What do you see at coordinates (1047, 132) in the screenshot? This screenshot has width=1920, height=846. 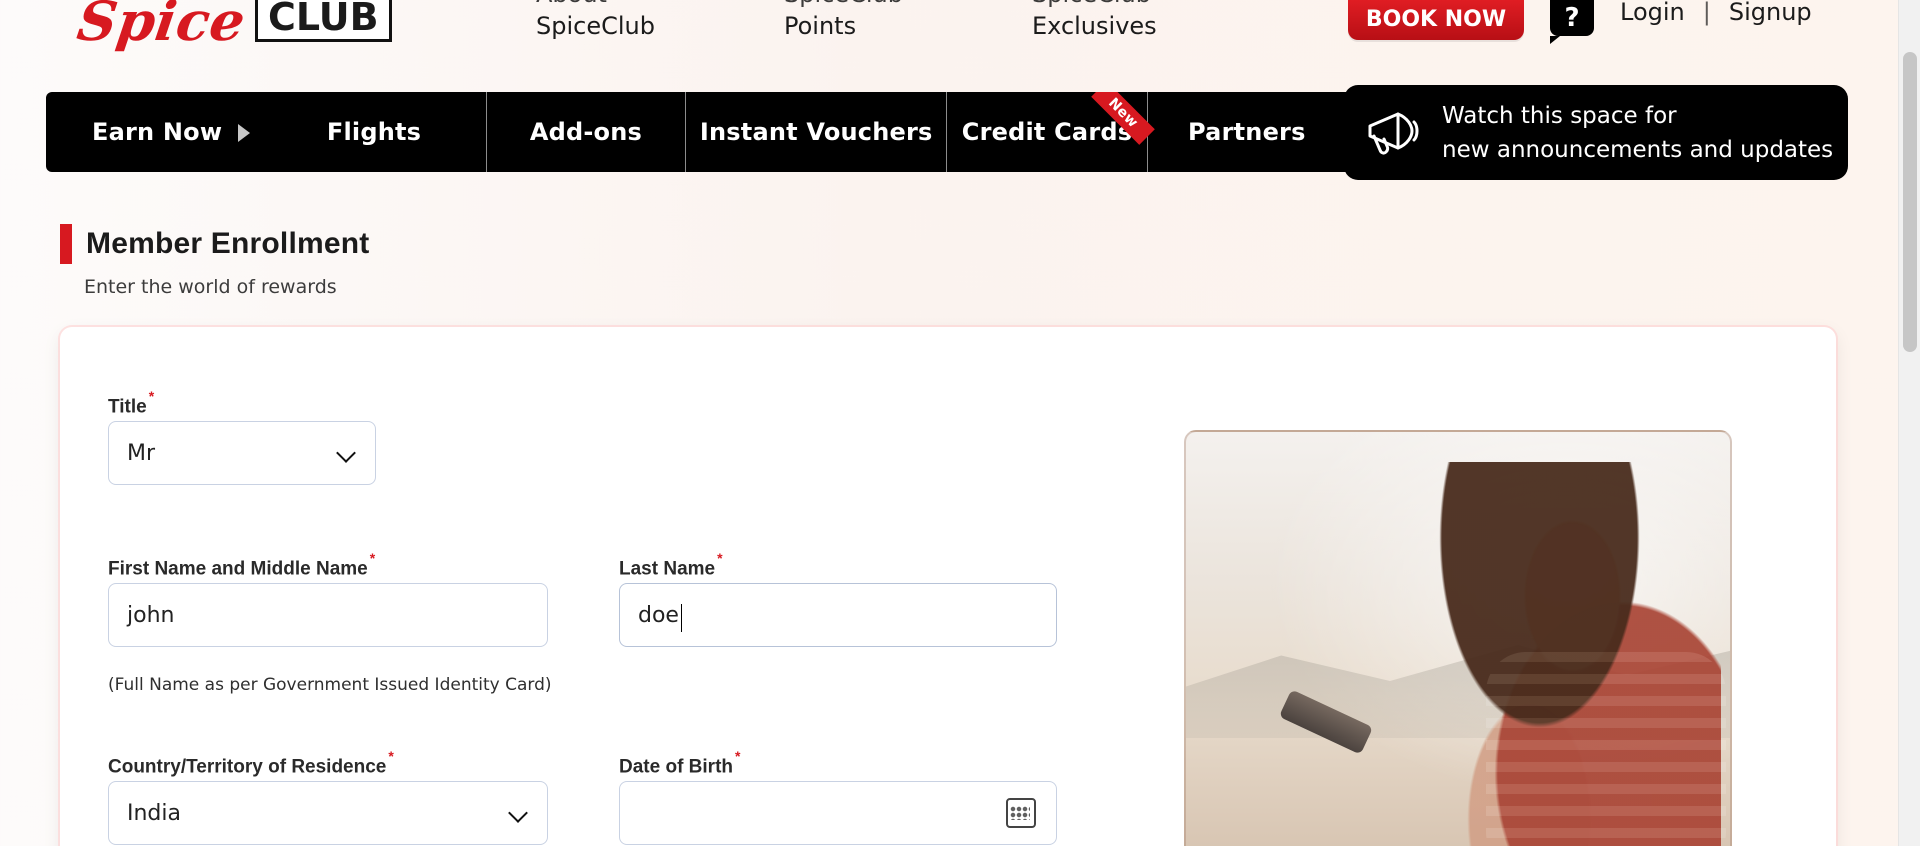 I see `nav-credit-cards-label: Credit Cards` at bounding box center [1047, 132].